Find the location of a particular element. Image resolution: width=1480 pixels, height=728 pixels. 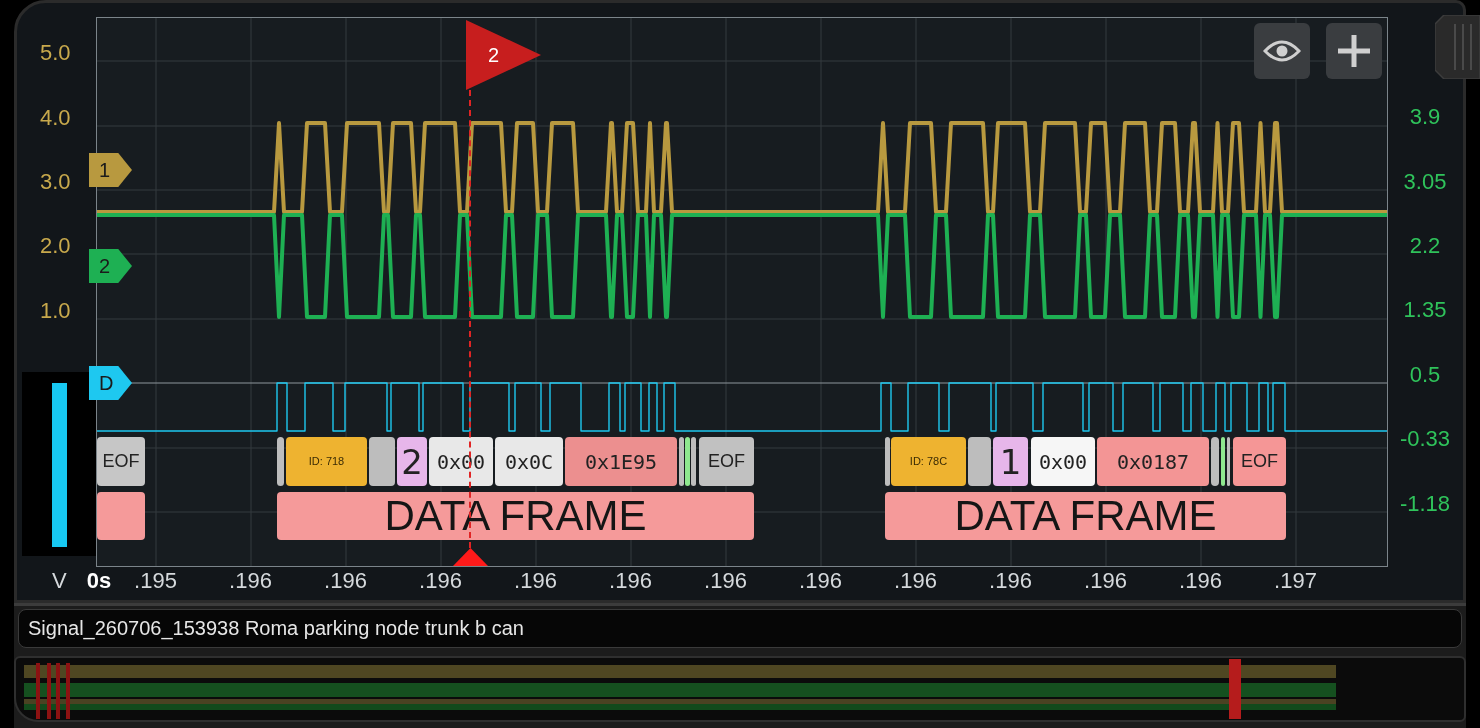

axis-label: 2.2 is located at coordinates (1425, 245).